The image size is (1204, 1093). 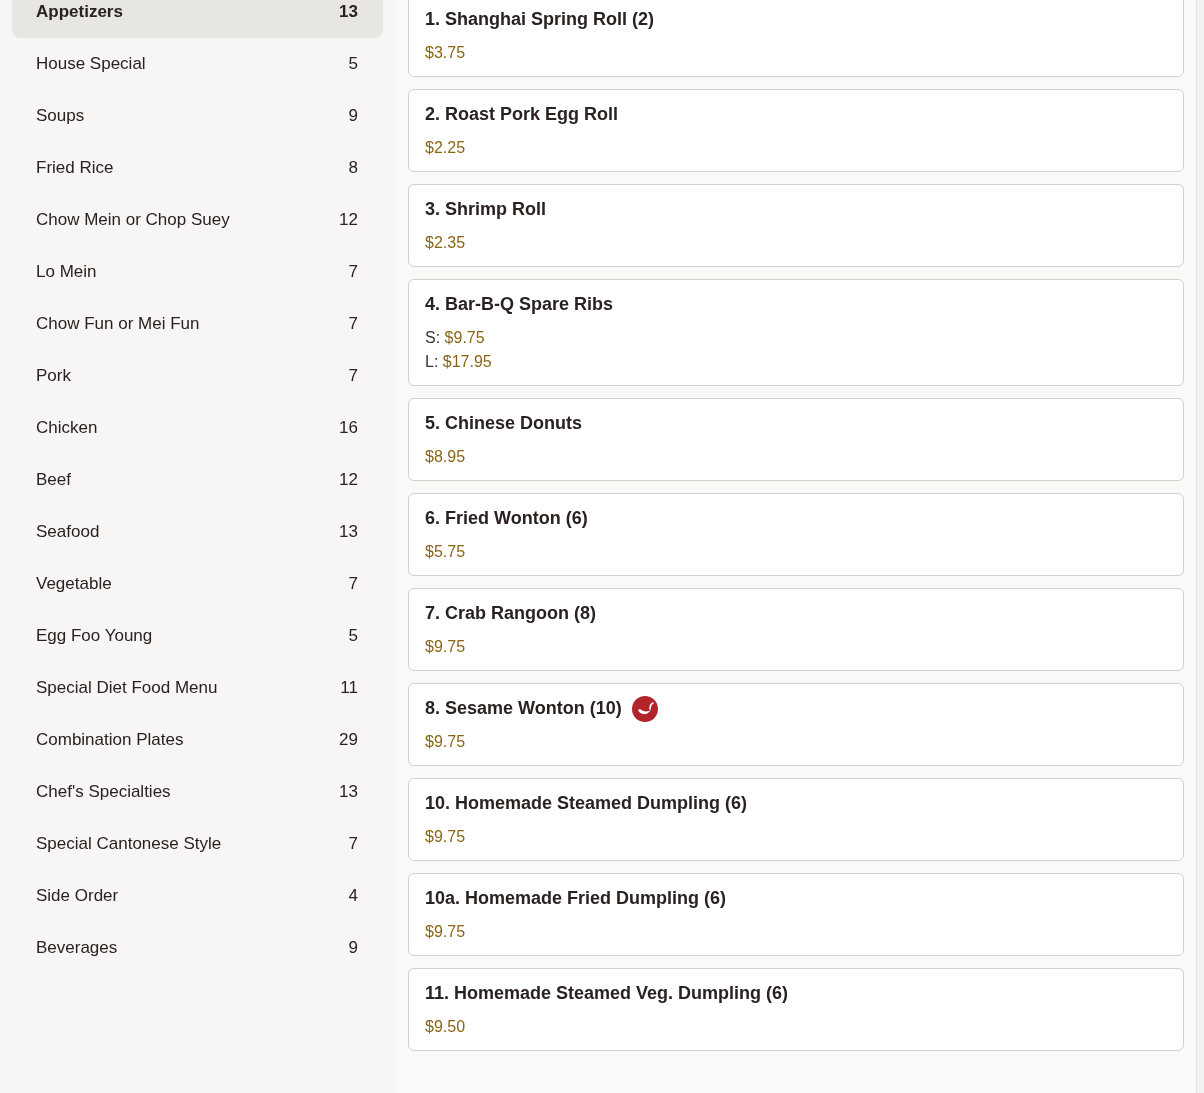 I want to click on menu-item-card: 3. Shrimp Roll $2.35, so click(x=796, y=225).